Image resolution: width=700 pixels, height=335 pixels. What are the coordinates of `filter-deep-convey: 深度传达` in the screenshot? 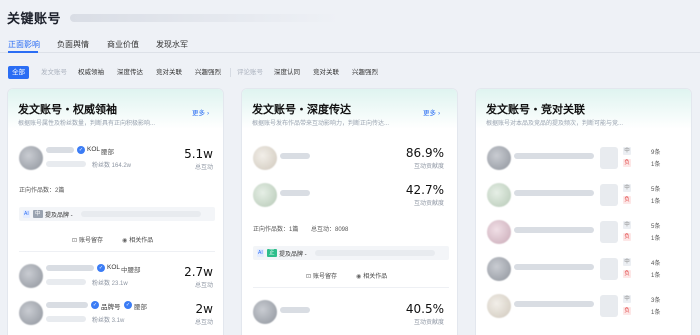 It's located at (130, 72).